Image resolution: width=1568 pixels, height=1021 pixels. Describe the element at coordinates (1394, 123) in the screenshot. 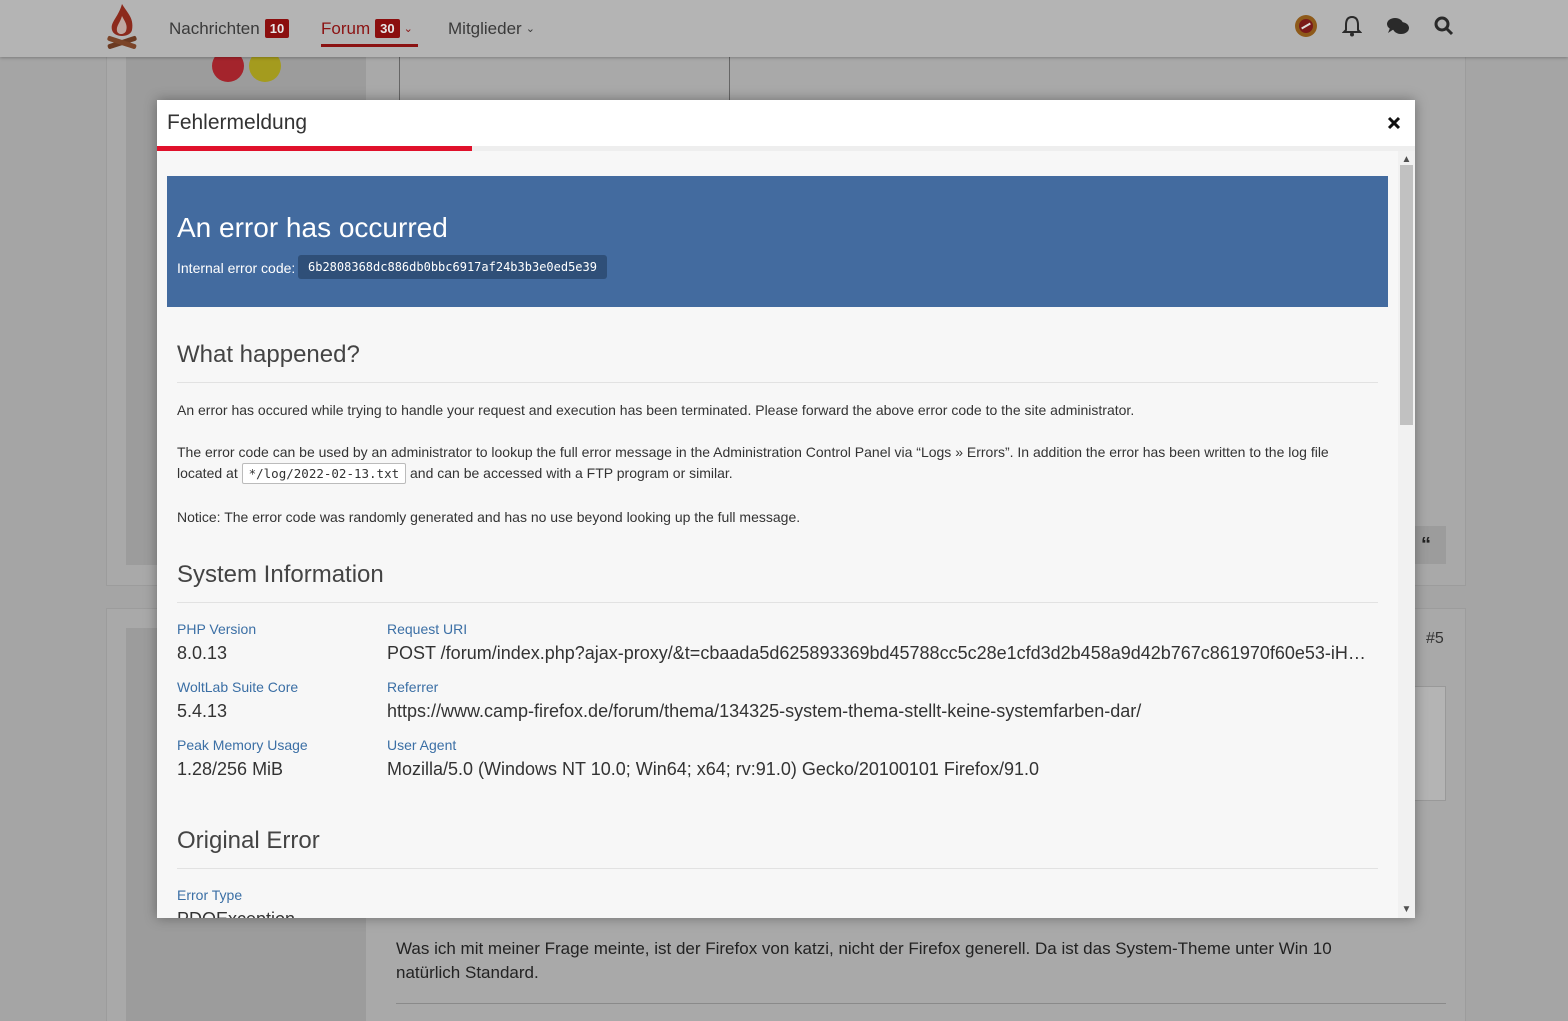

I see `close-icon` at that location.